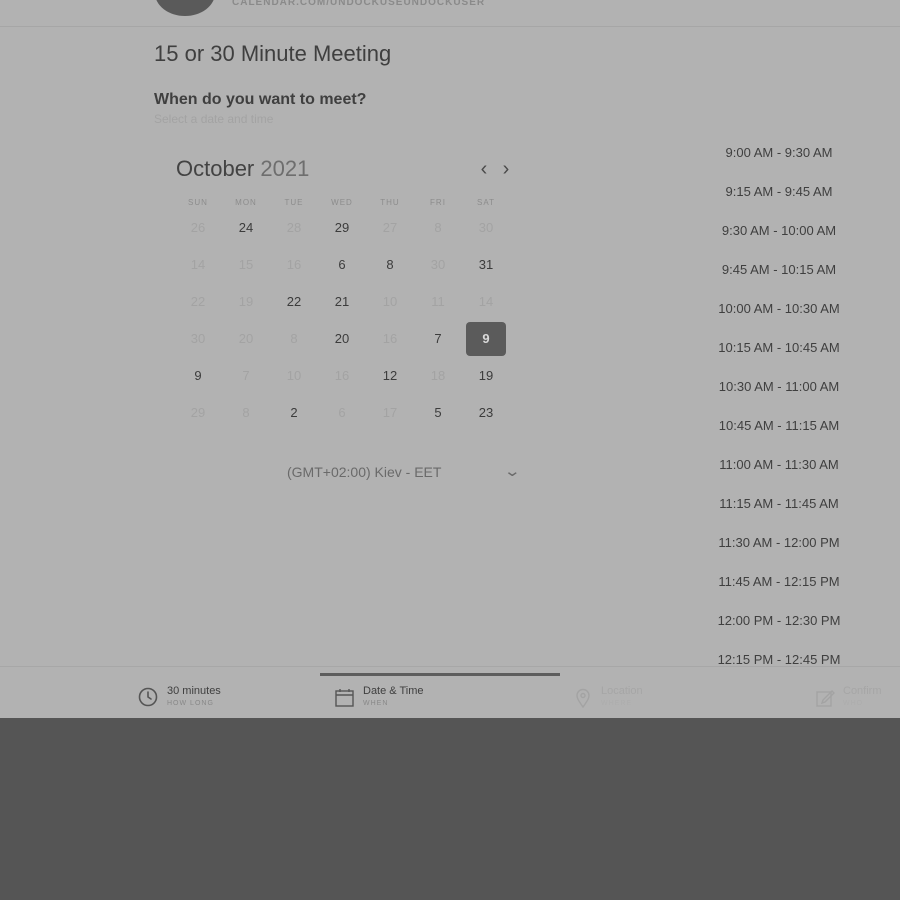 The width and height of the screenshot is (900, 900). Describe the element at coordinates (825, 698) in the screenshot. I see `edit-icon` at that location.